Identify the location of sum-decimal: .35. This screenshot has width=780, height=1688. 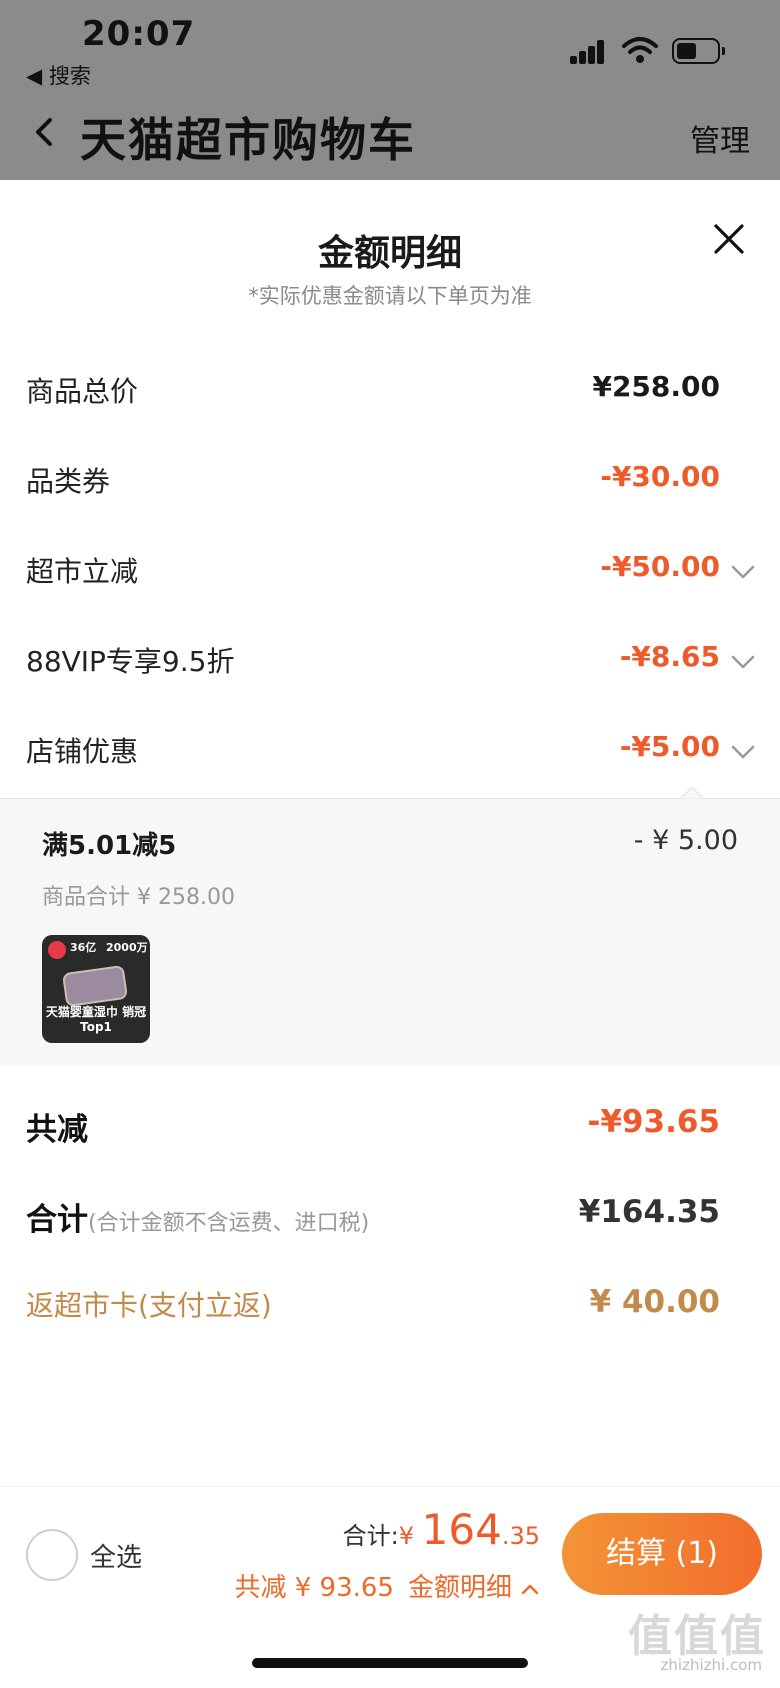
(520, 1536).